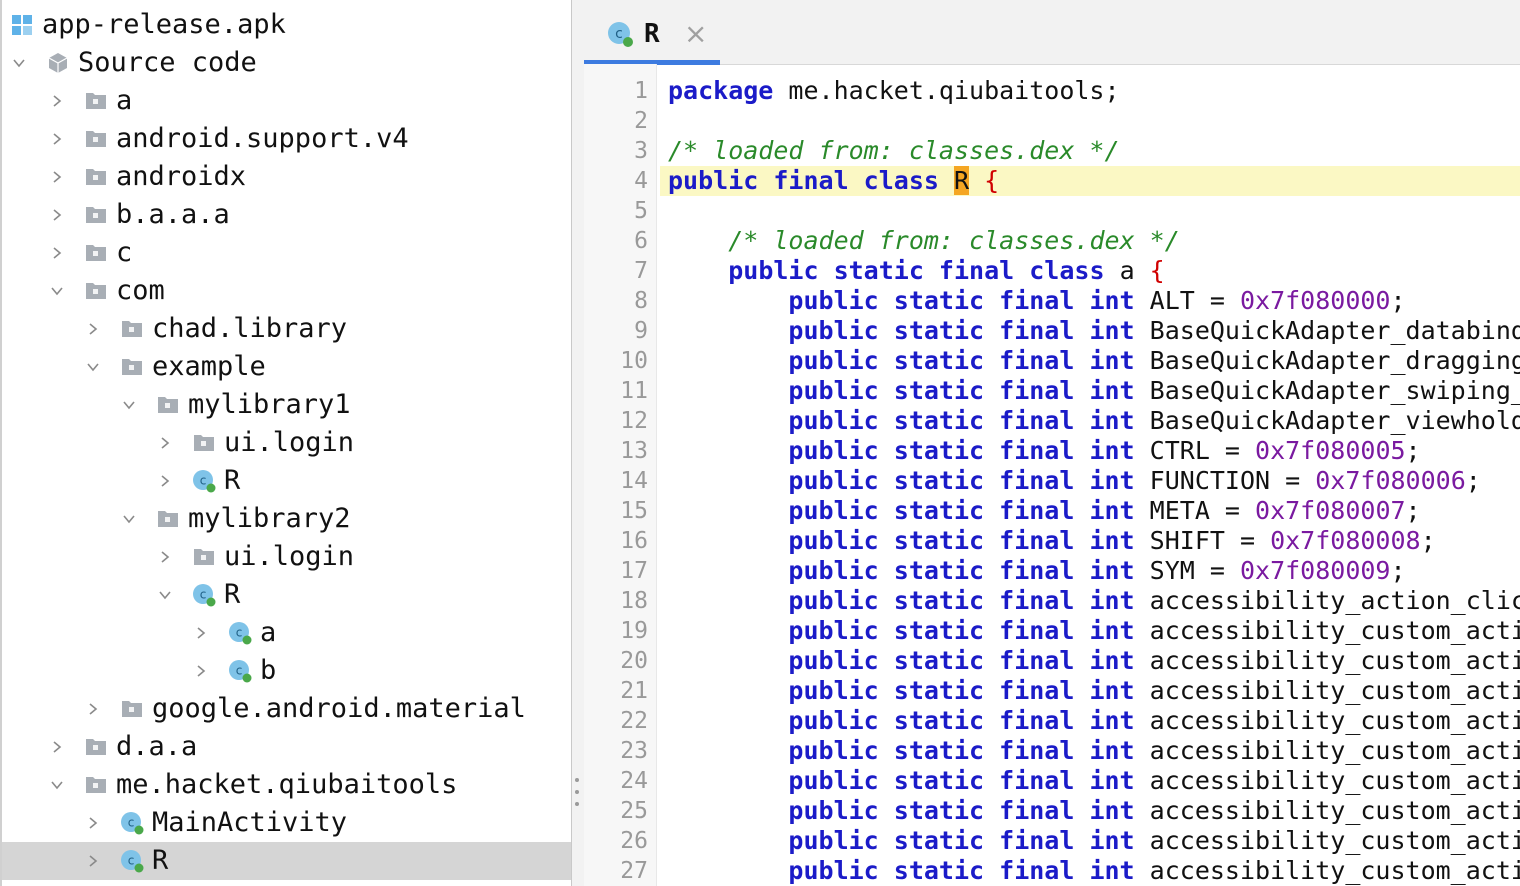 The width and height of the screenshot is (1520, 886). What do you see at coordinates (1225, 480) in the screenshot?
I see `code-token: FUNCTION =` at bounding box center [1225, 480].